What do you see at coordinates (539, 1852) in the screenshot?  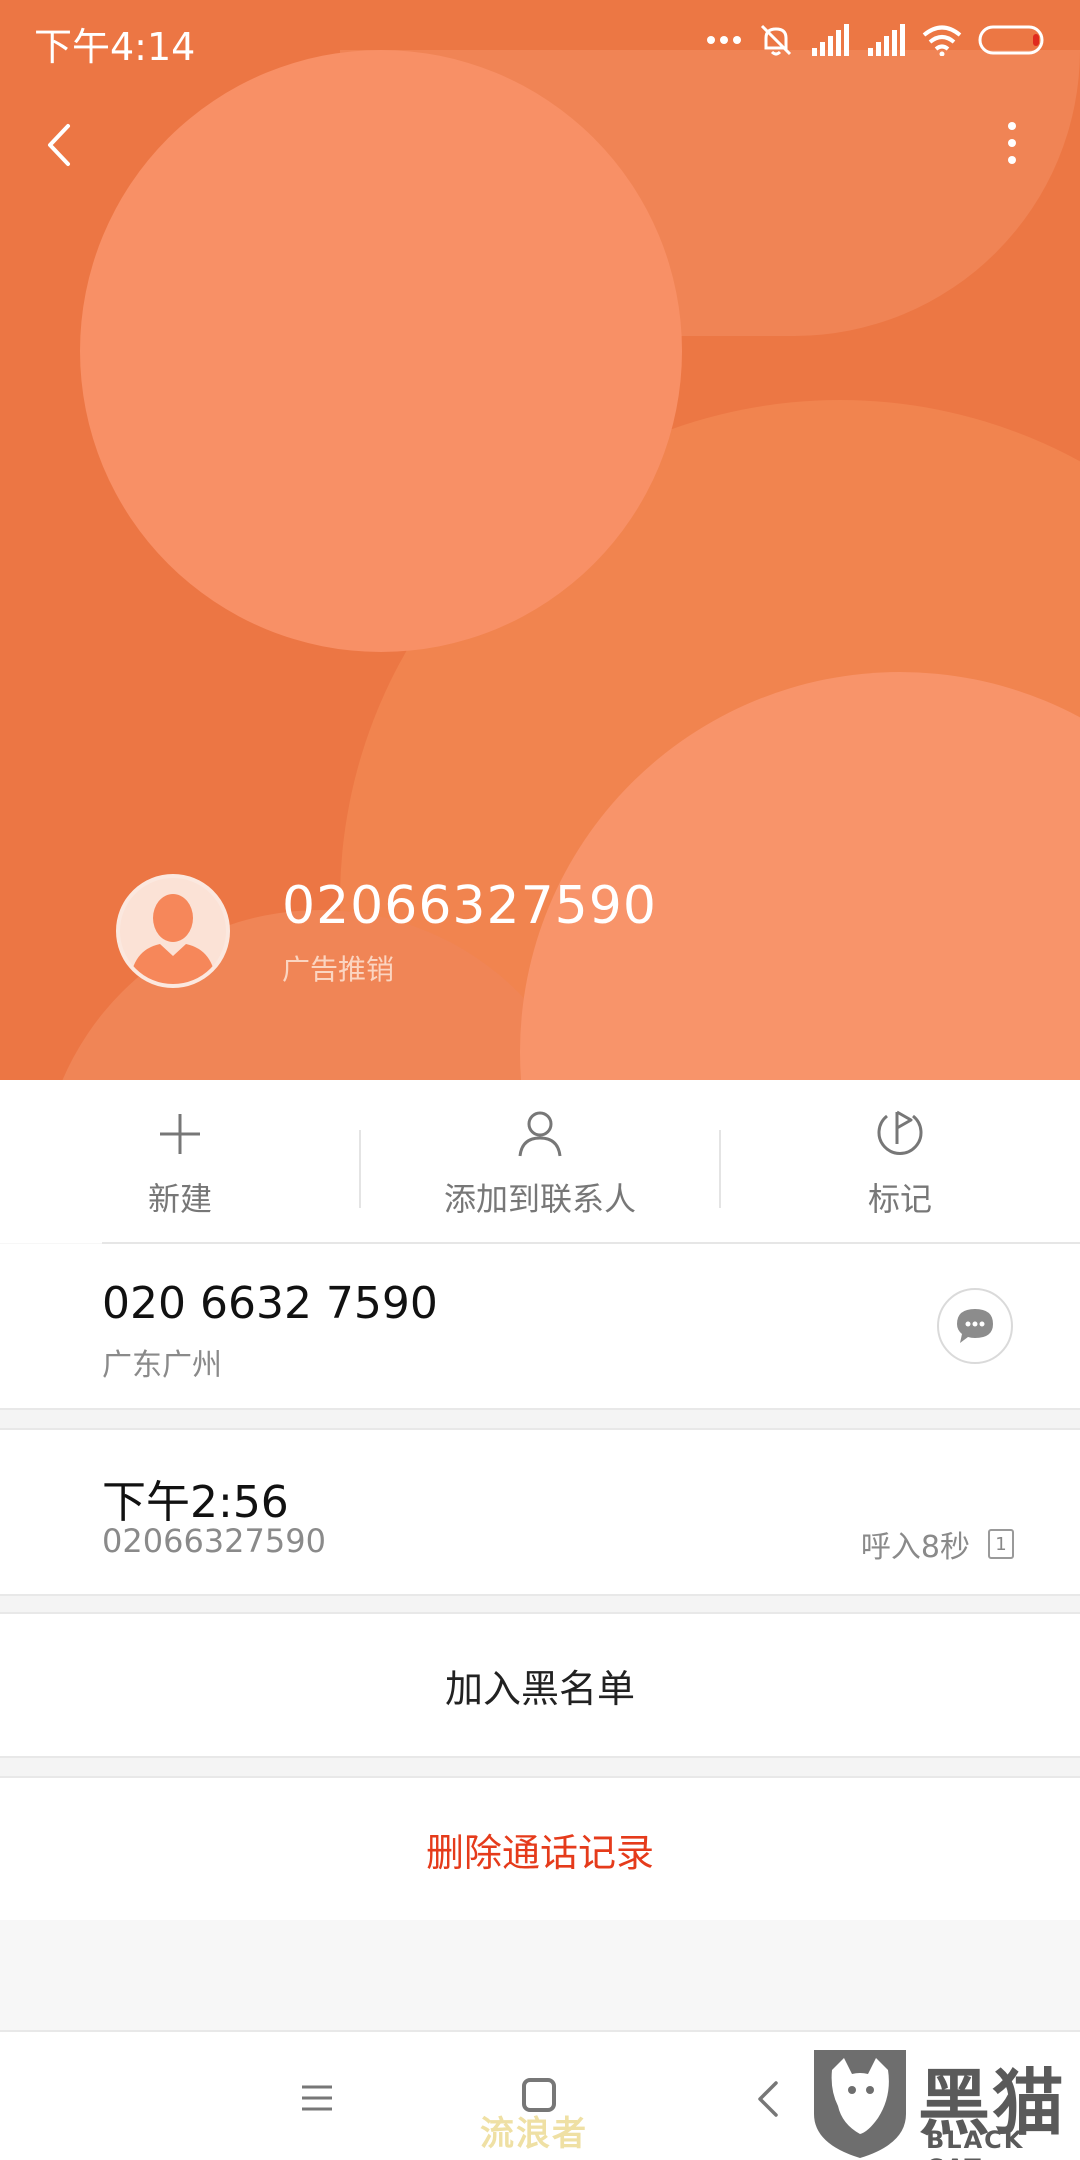 I see `delete-call-log-label: 删除通话记录` at bounding box center [539, 1852].